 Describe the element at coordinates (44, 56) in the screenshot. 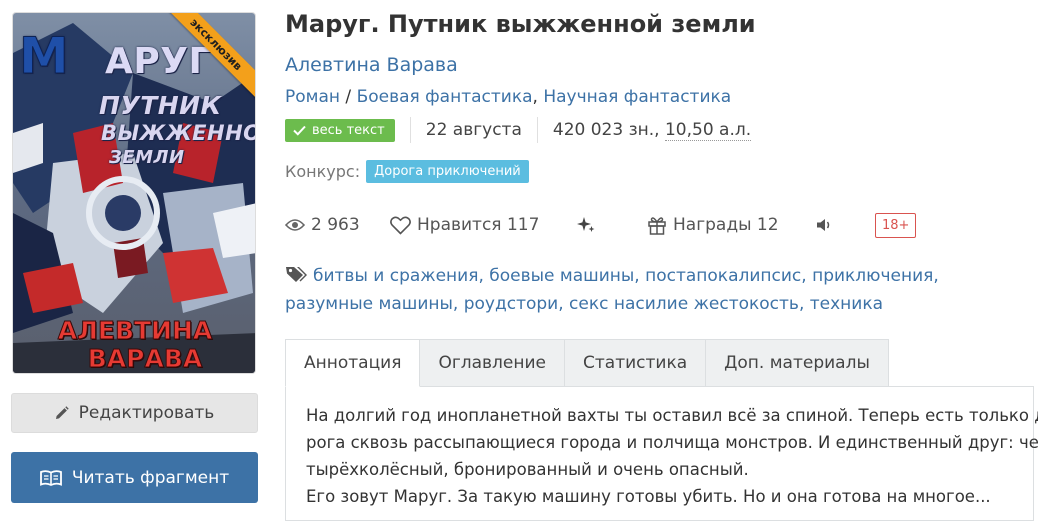

I see `cover-title-letter: М` at that location.